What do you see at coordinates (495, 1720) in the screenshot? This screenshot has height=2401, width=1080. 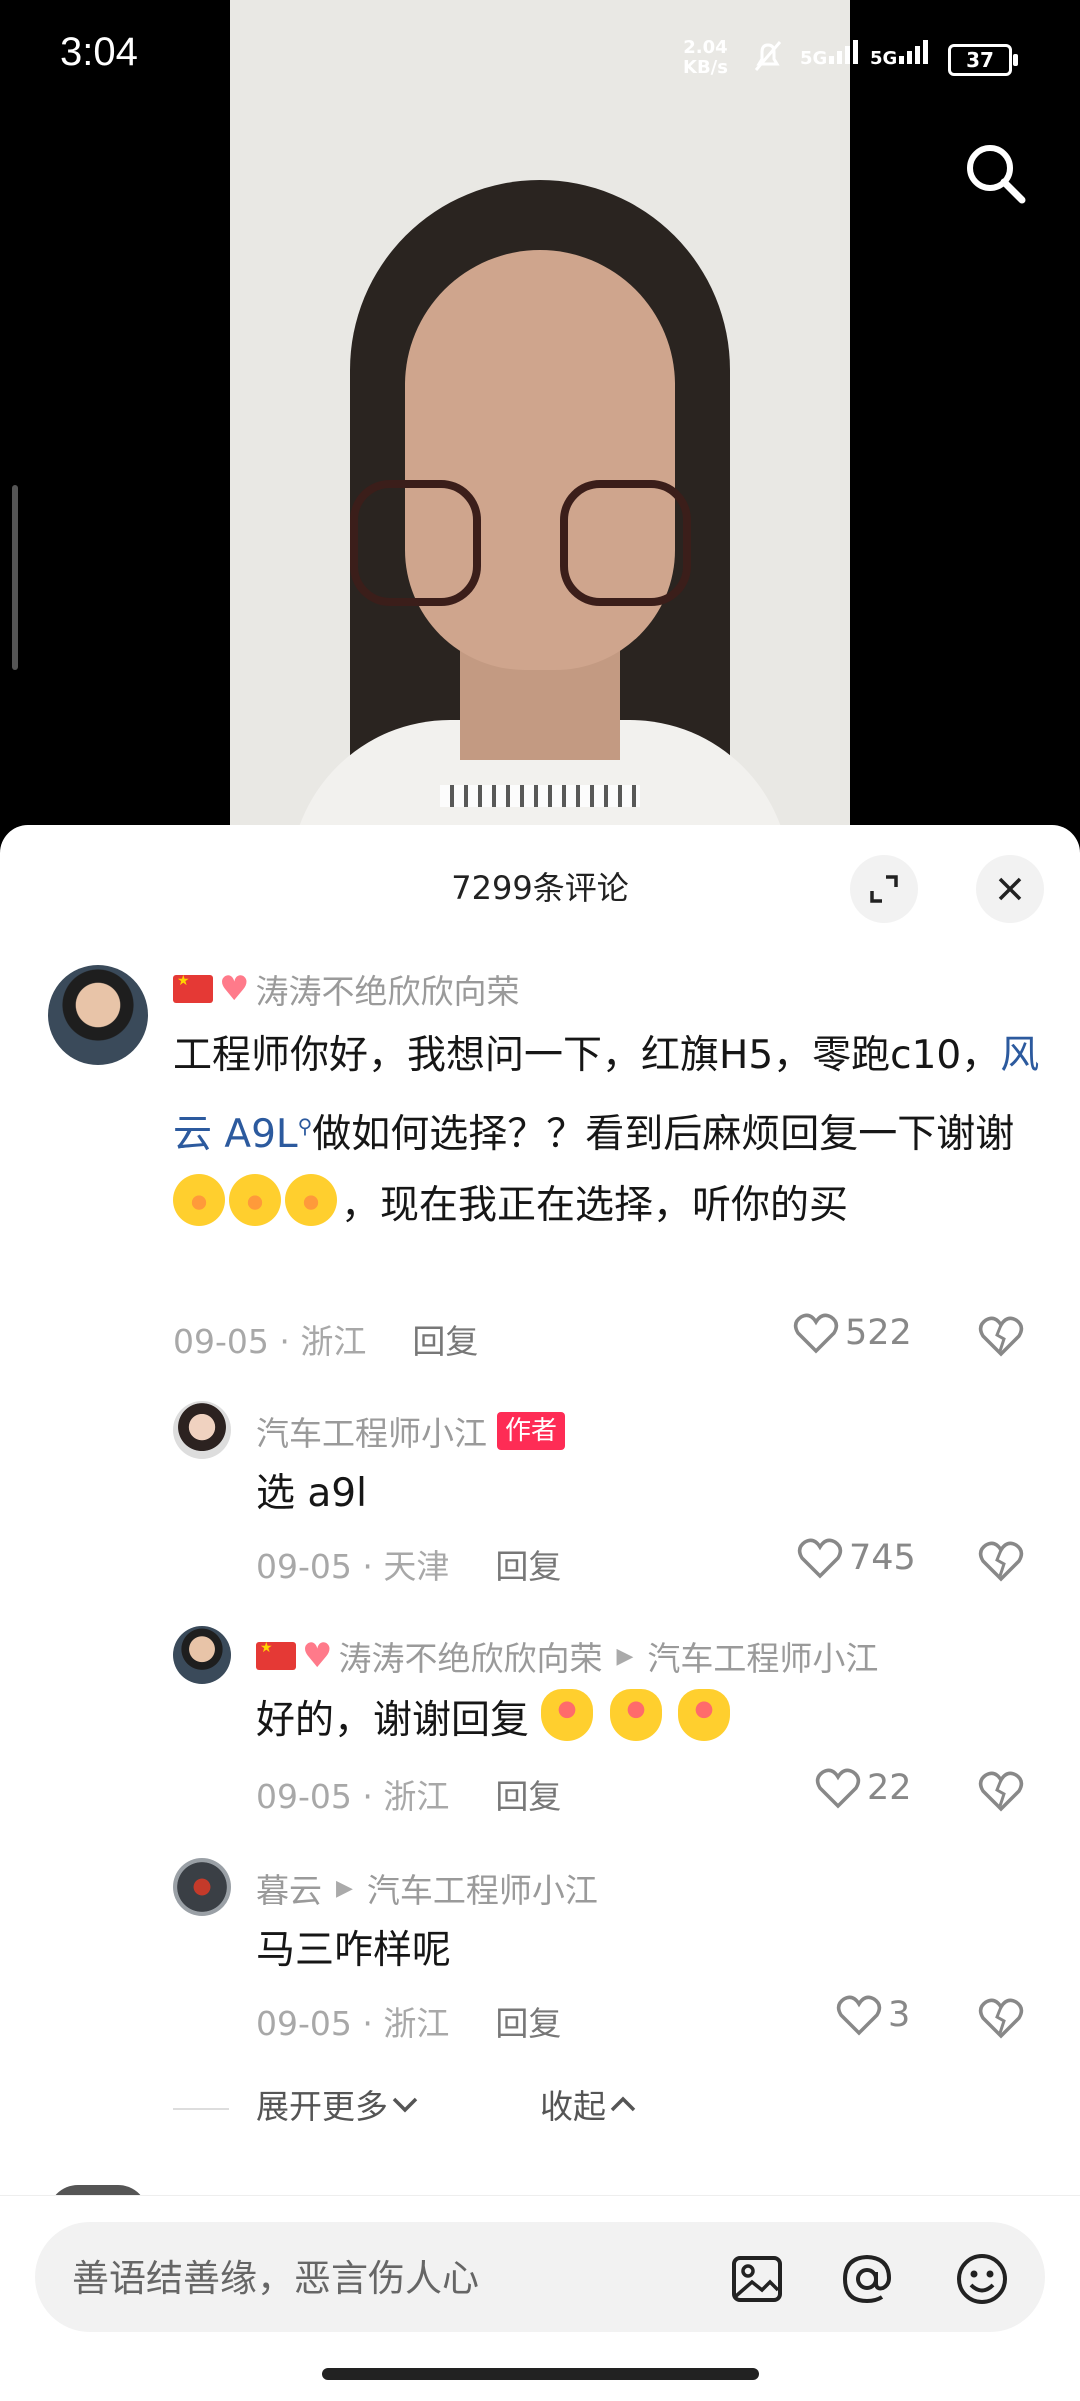 I see `comment-text: 好的，谢谢回复` at bounding box center [495, 1720].